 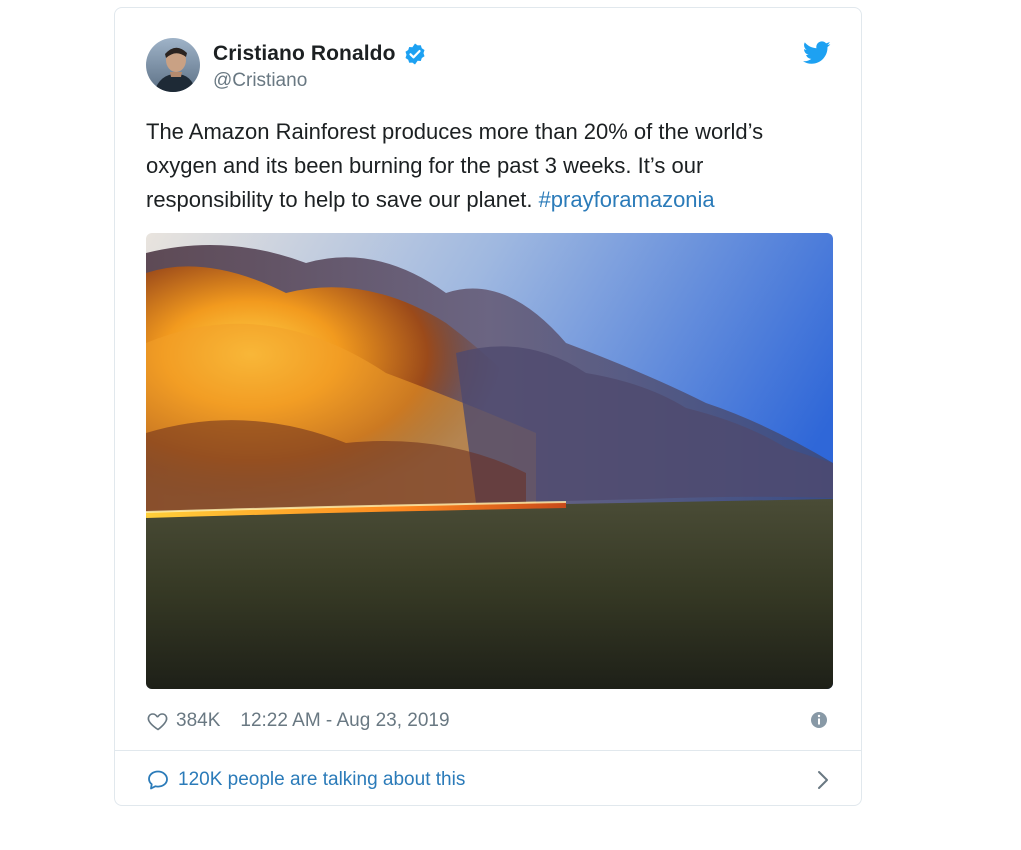 I want to click on author-block: Cristiano Ronaldo @Cristiano, so click(x=320, y=66).